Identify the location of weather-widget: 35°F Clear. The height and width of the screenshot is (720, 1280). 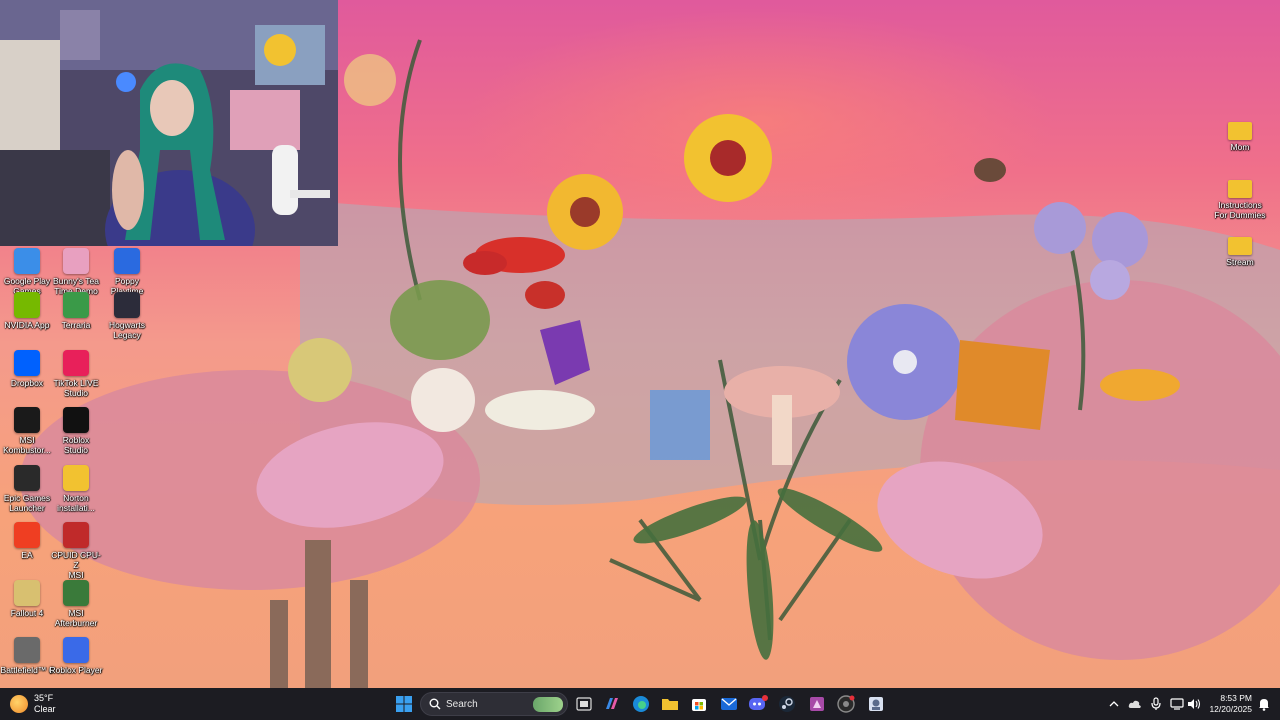
(45, 704).